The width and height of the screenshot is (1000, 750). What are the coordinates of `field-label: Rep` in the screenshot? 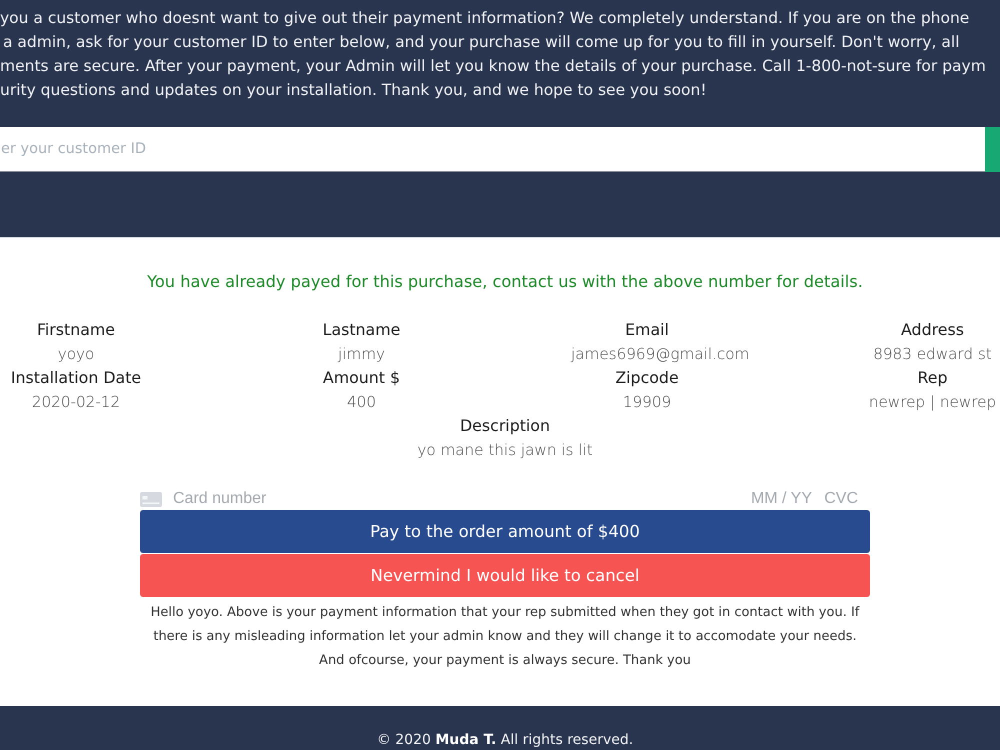 It's located at (932, 378).